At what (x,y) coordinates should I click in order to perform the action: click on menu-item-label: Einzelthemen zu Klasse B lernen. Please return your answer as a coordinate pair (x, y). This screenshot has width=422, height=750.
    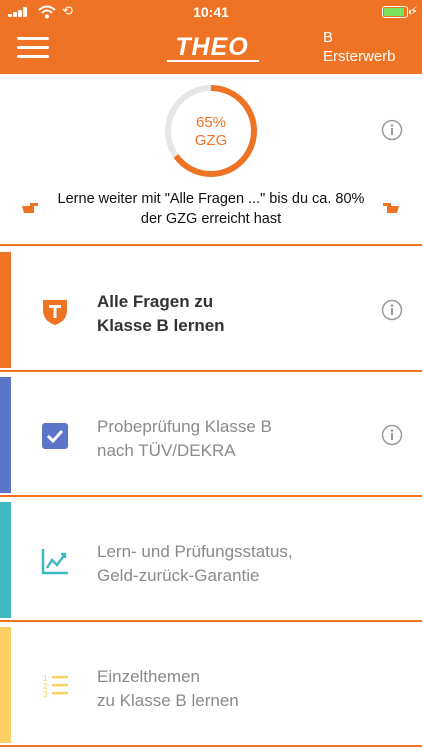
    Looking at the image, I should click on (217, 689).